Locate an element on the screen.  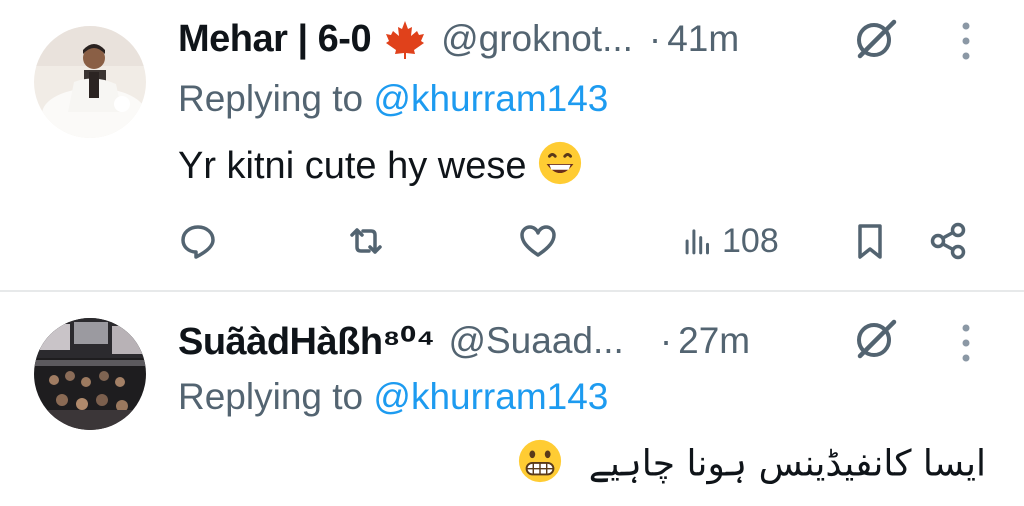
like-icon is located at coordinates (538, 241).